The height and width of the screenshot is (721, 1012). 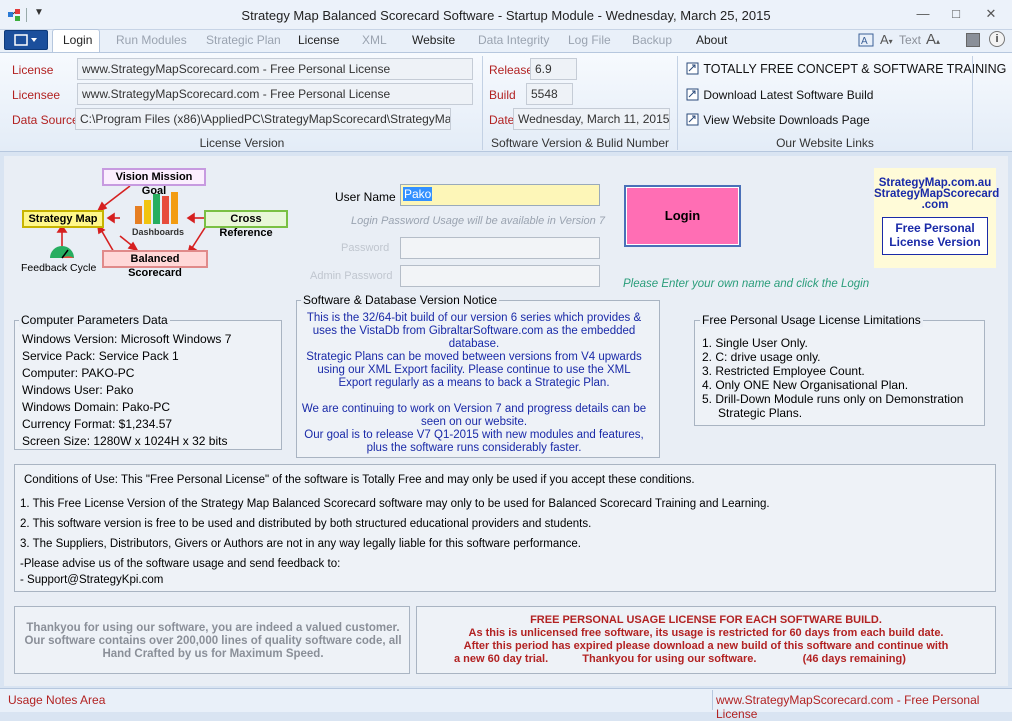 What do you see at coordinates (365, 248) in the screenshot?
I see `password-label: Password` at bounding box center [365, 248].